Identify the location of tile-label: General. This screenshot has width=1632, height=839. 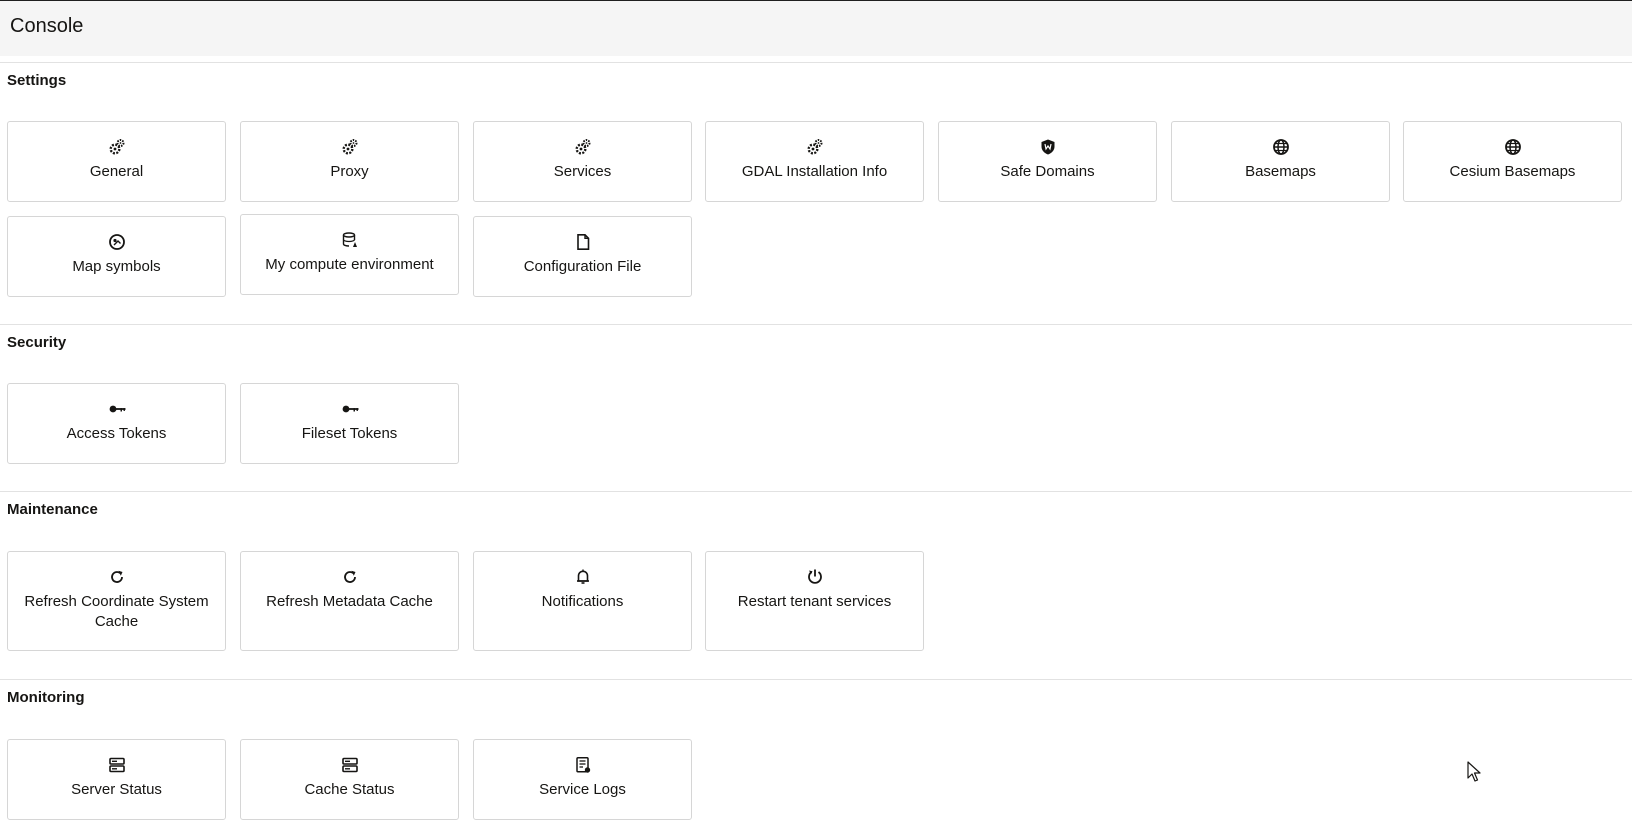
(116, 171).